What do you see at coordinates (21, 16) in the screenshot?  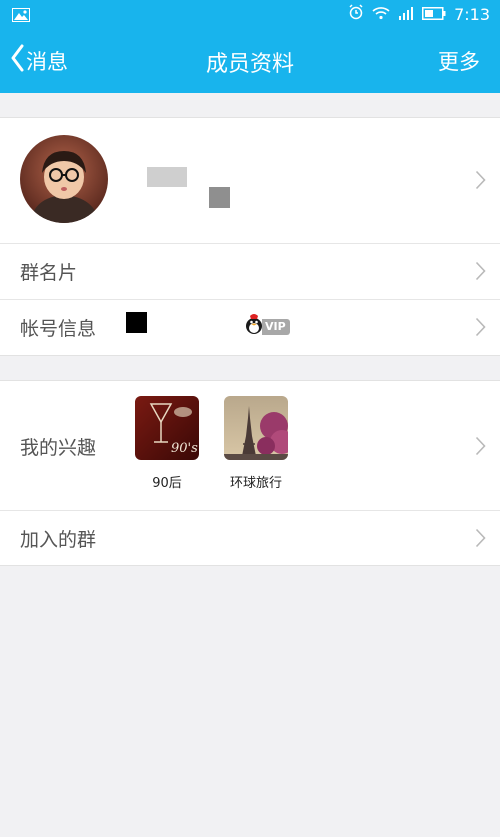 I see `image-notification-icon` at bounding box center [21, 16].